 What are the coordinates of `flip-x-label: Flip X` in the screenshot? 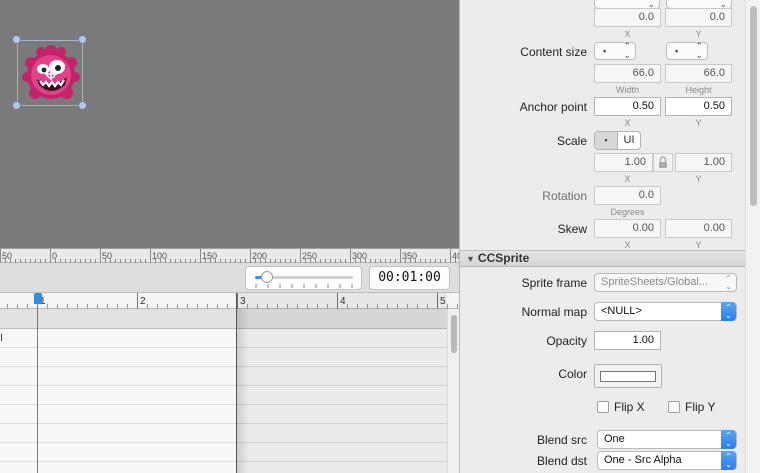 It's located at (629, 407).